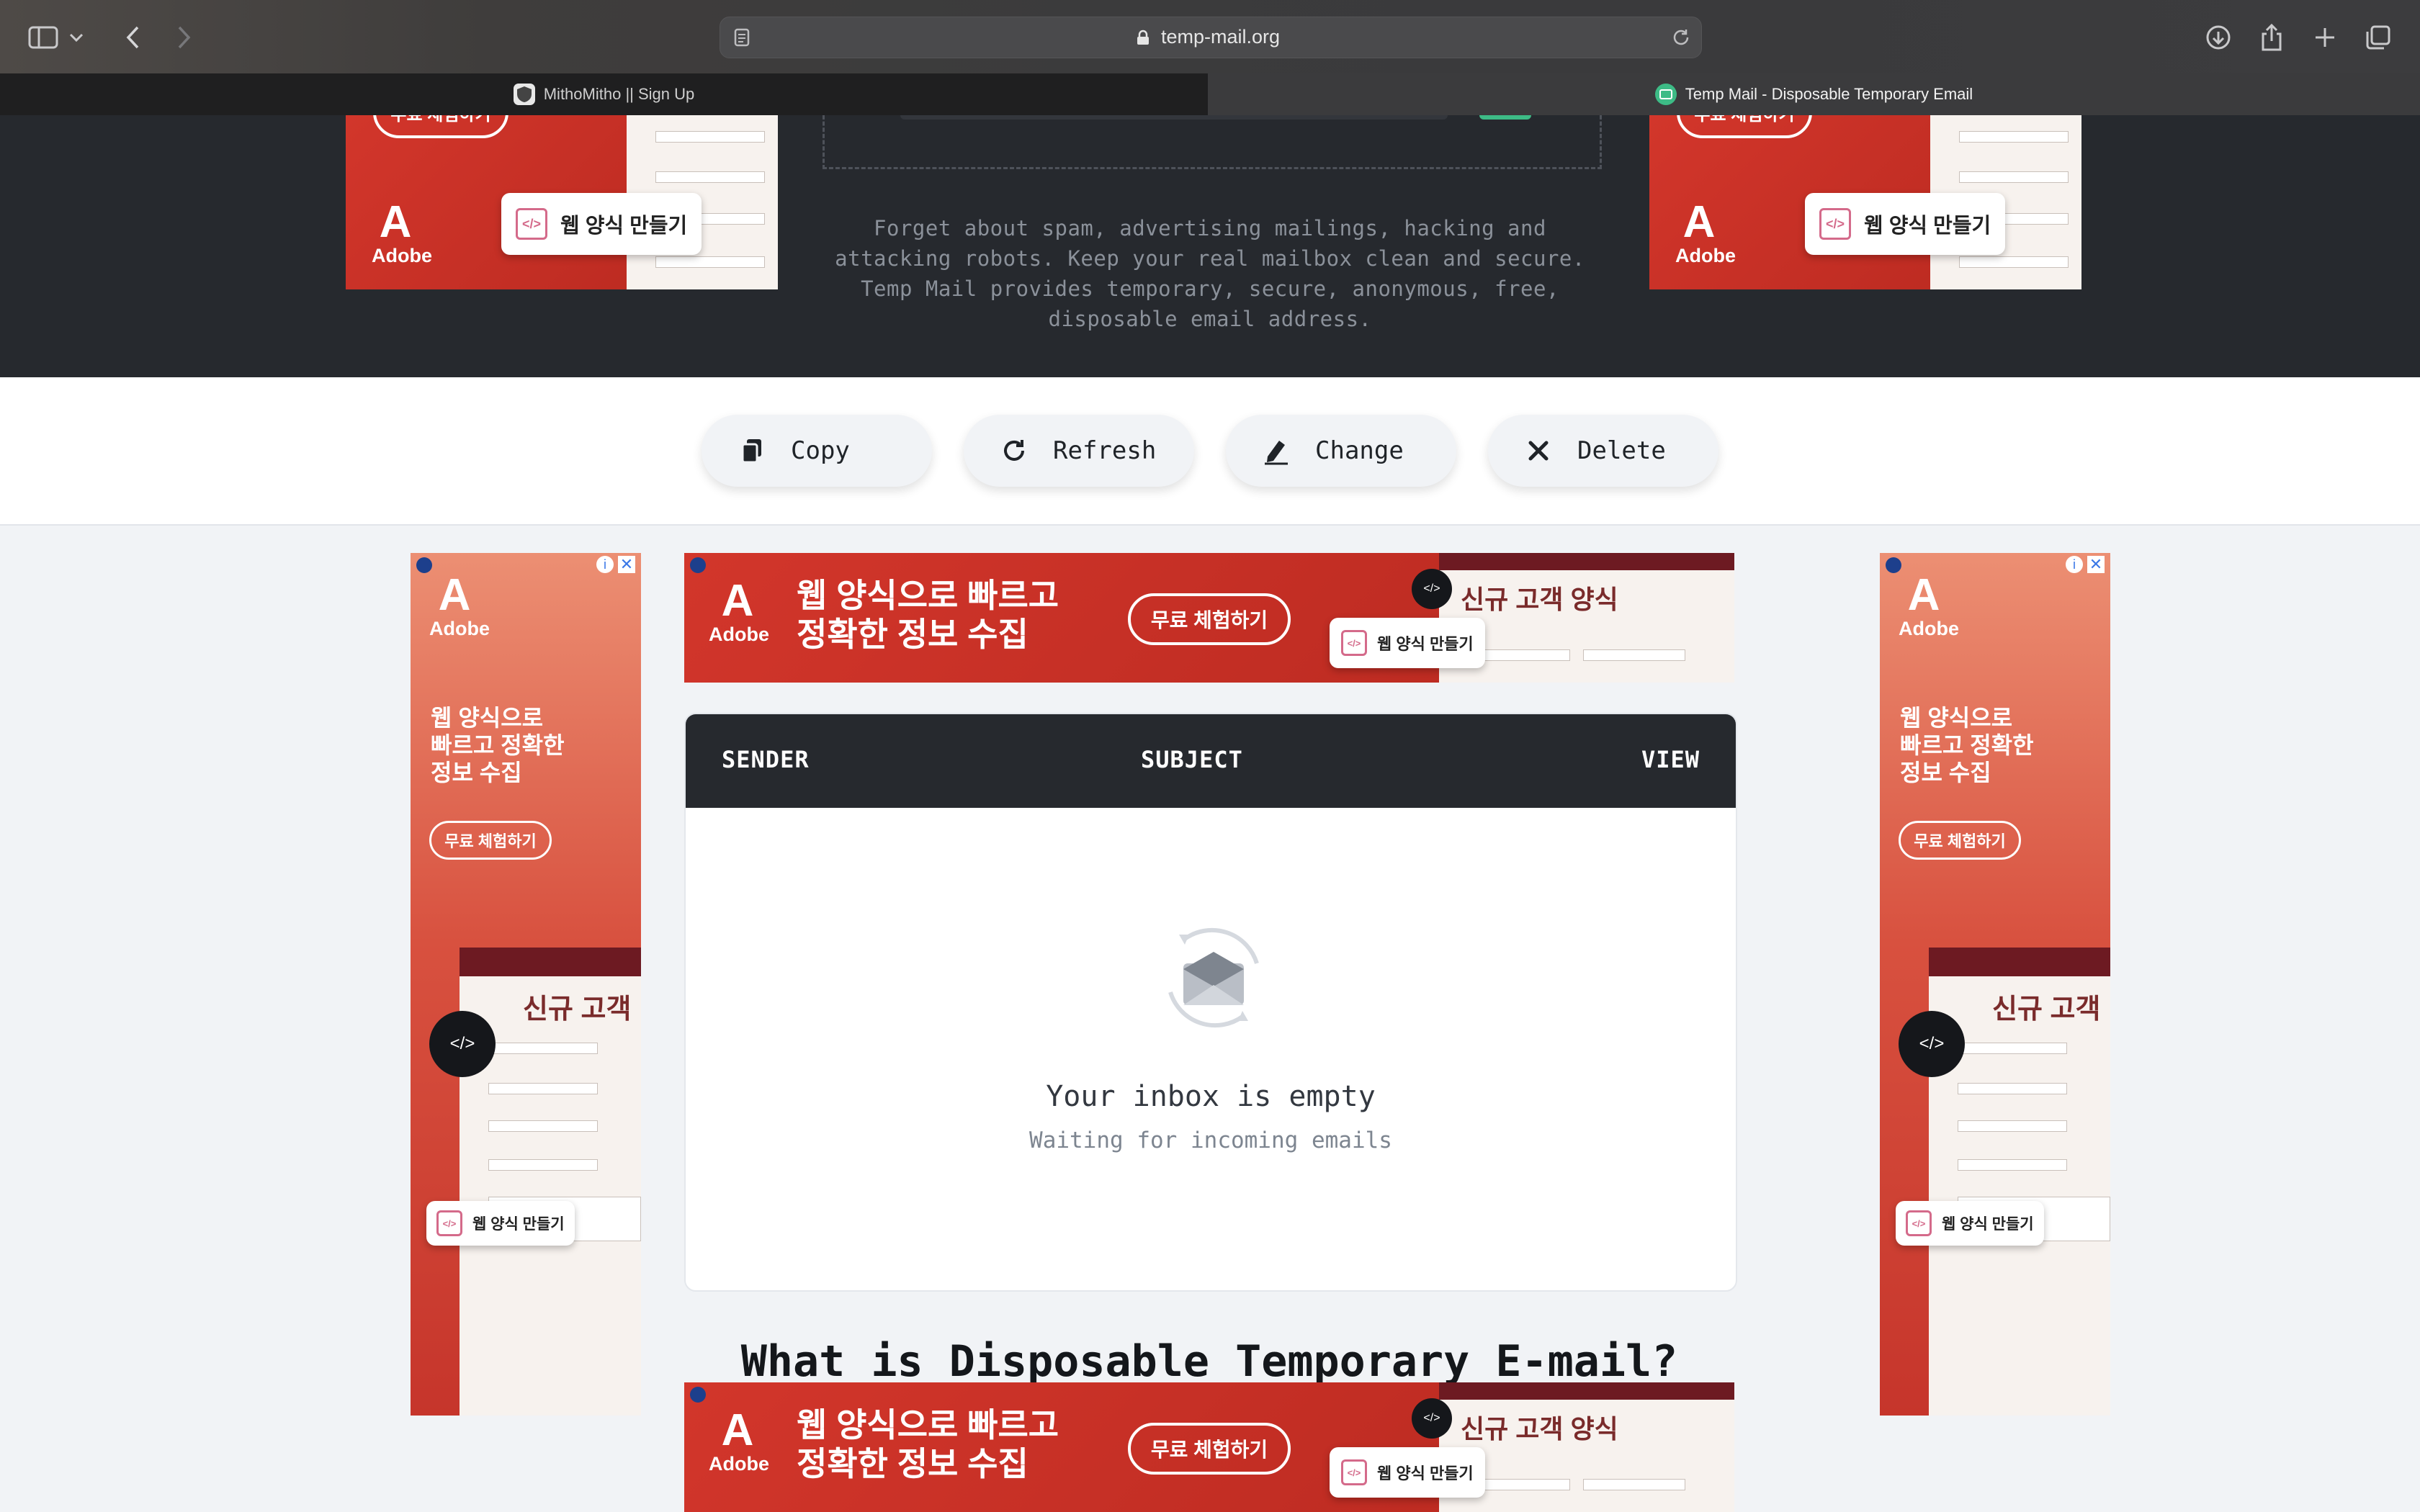 The image size is (2420, 1512). I want to click on tab-overview-icon, so click(2378, 37).